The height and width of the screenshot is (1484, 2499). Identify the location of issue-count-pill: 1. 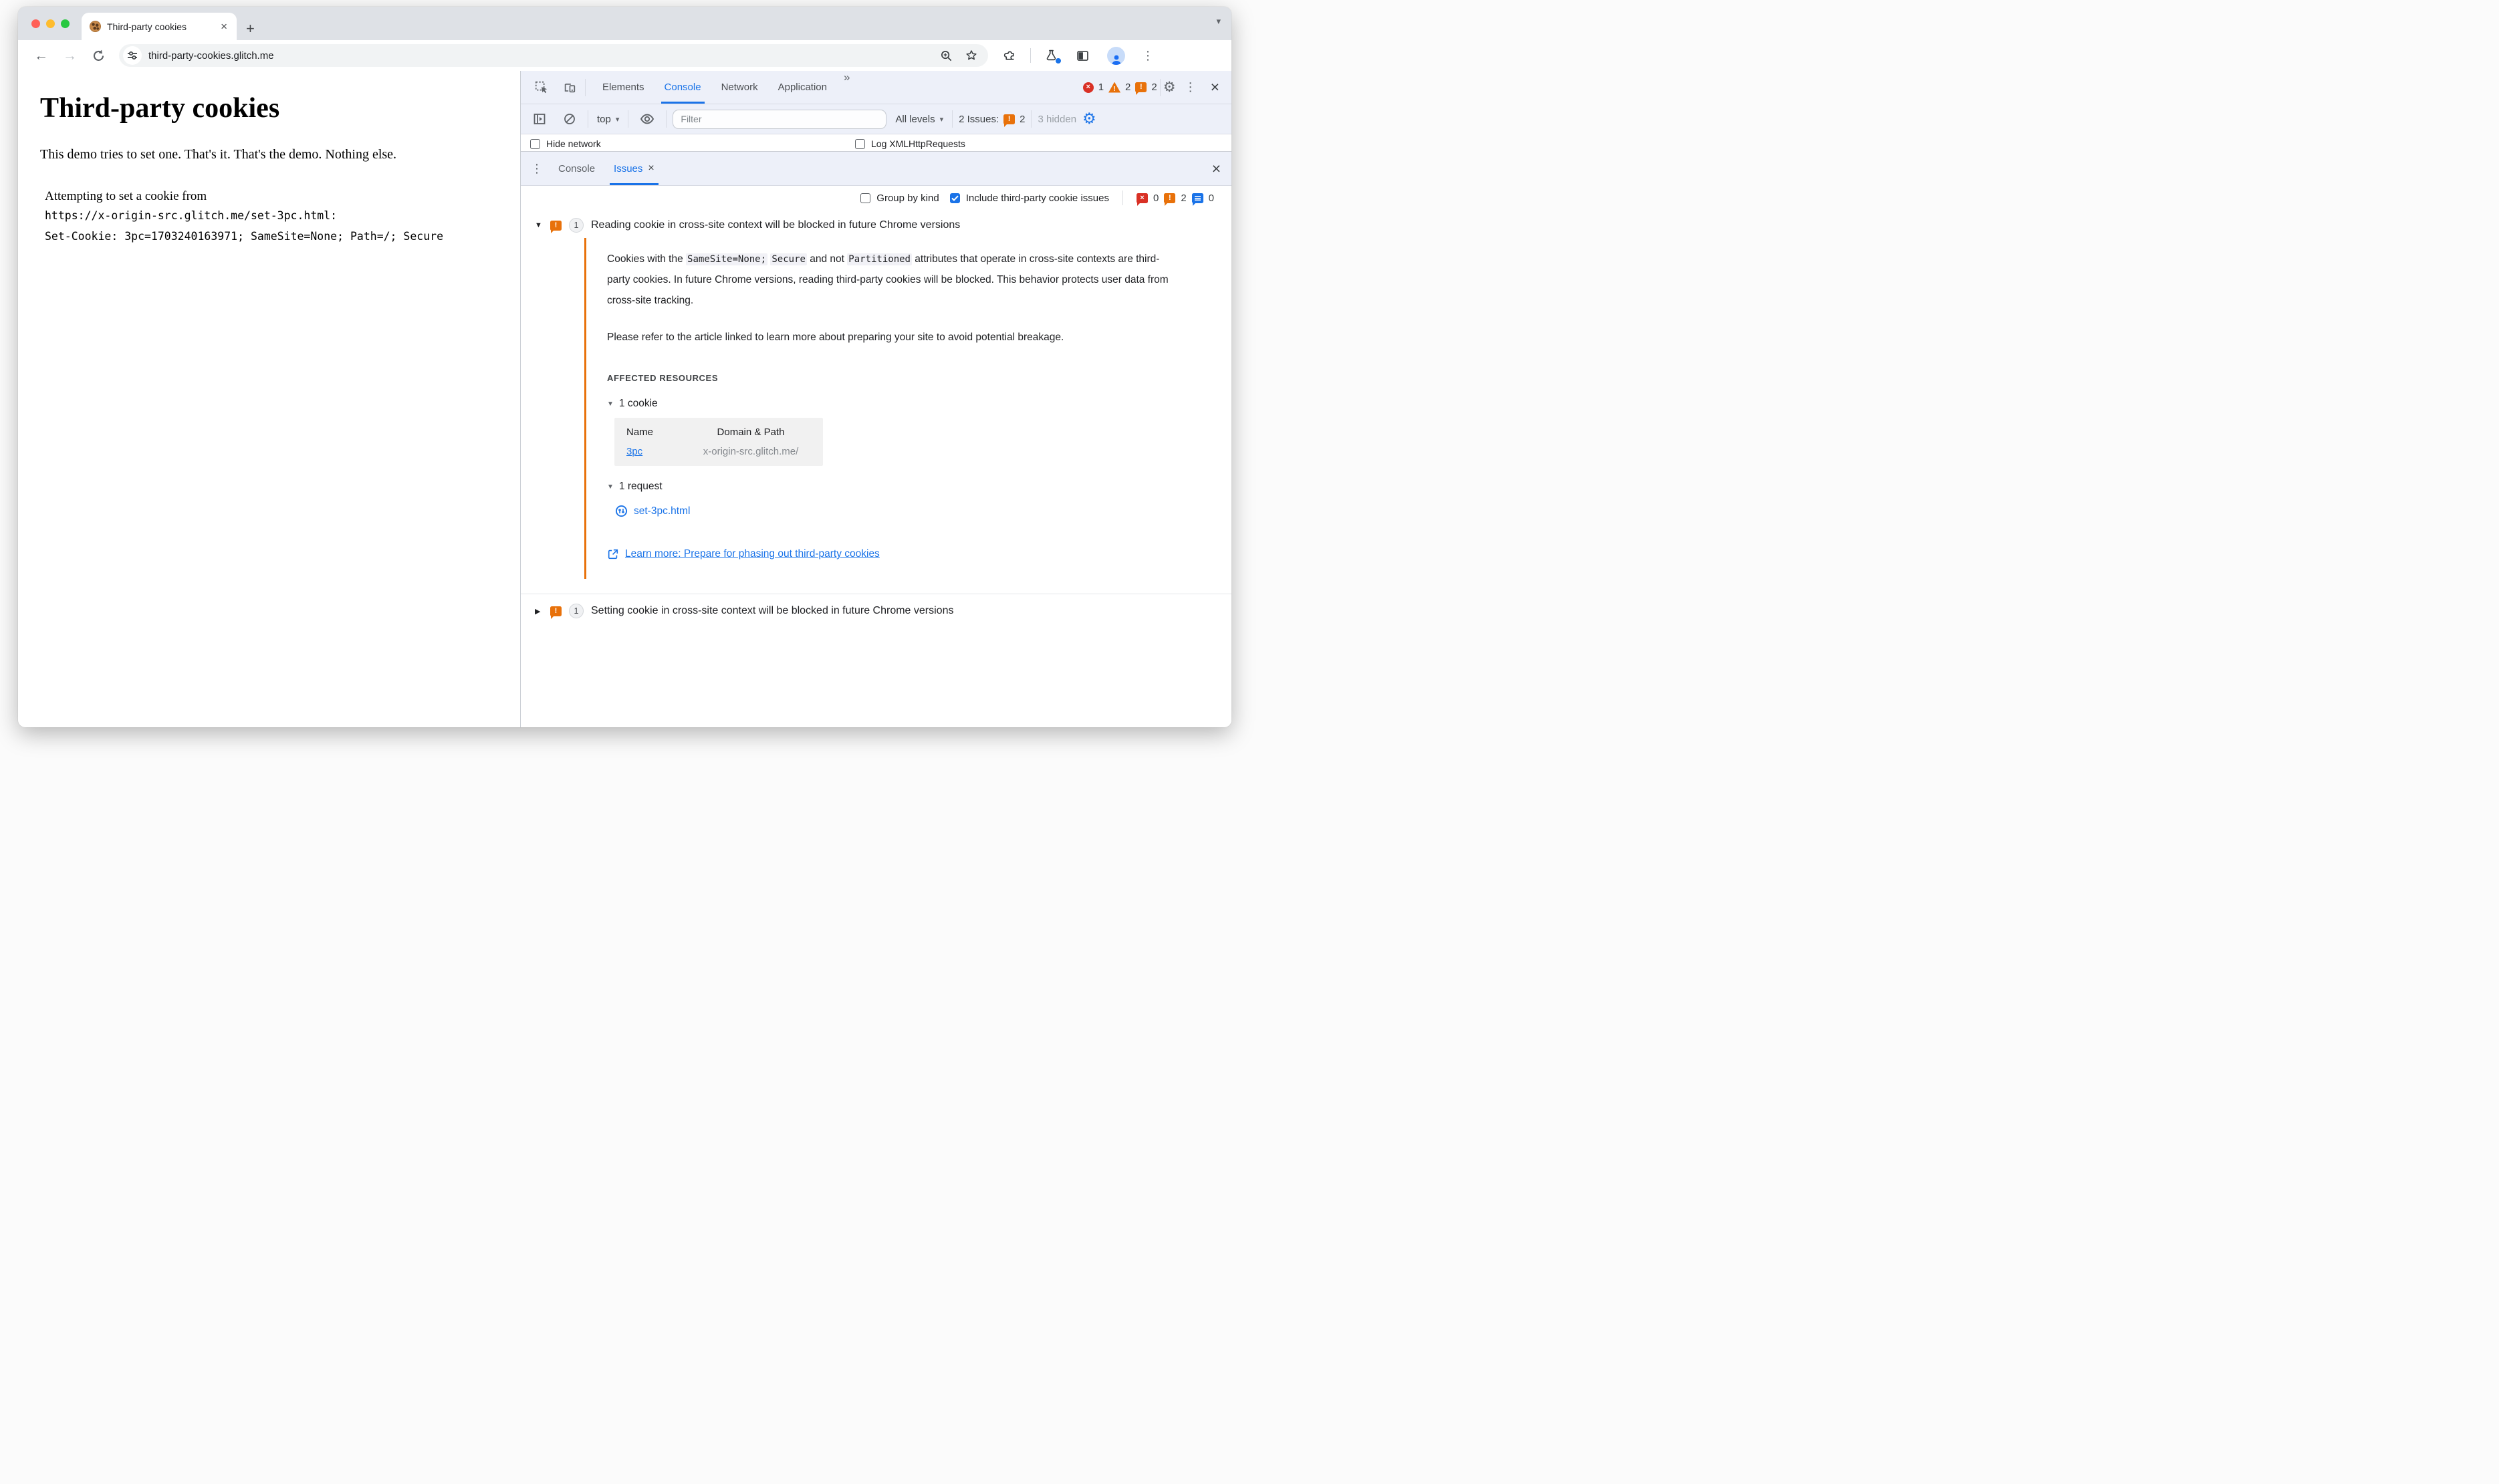
(576, 225).